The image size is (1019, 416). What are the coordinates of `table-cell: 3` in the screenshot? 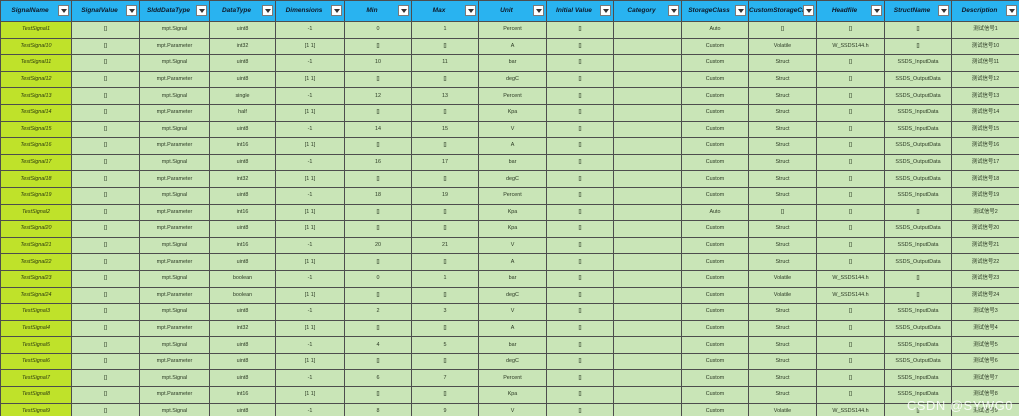 It's located at (445, 312).